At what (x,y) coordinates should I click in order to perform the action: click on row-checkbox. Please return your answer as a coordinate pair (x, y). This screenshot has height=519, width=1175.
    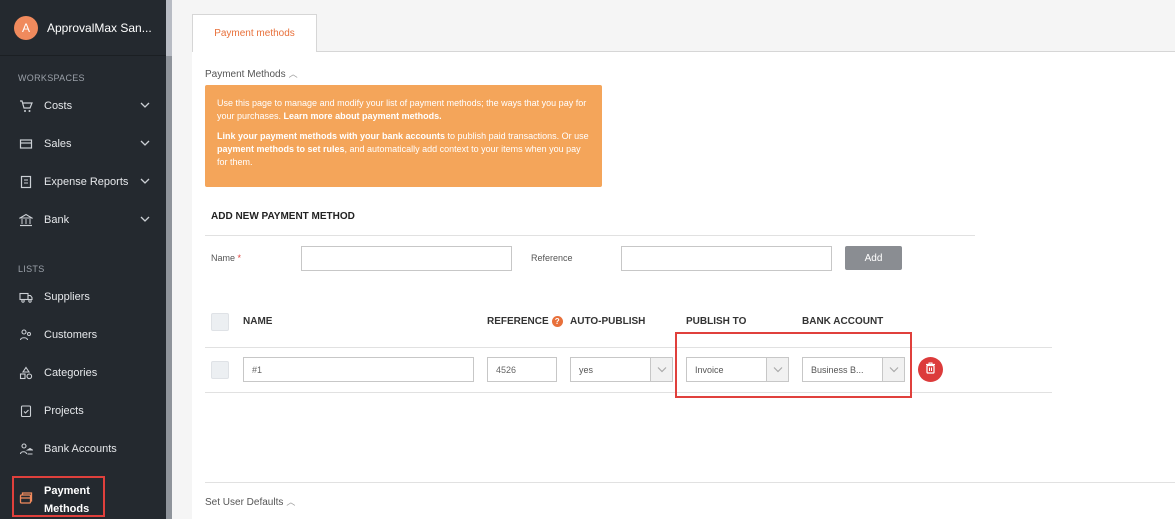
    Looking at the image, I should click on (220, 370).